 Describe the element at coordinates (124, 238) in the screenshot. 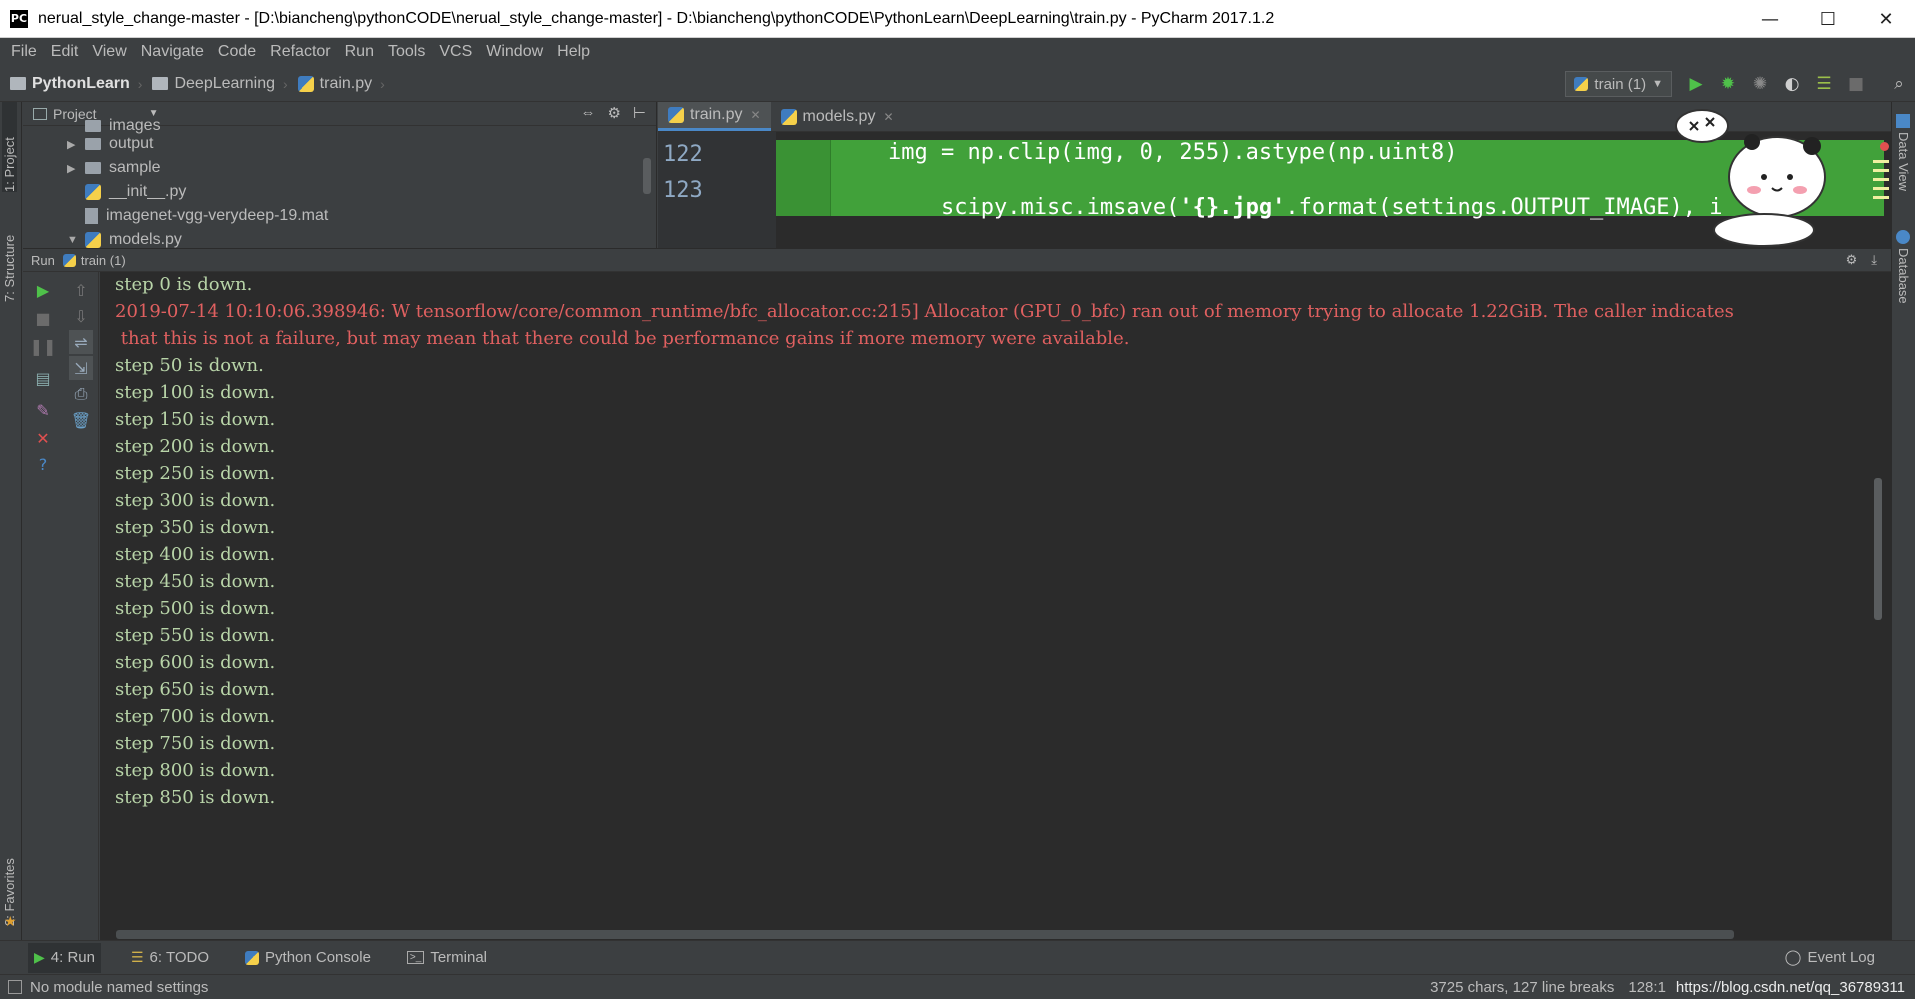

I see `tree-item-models: ▼ models.py` at that location.